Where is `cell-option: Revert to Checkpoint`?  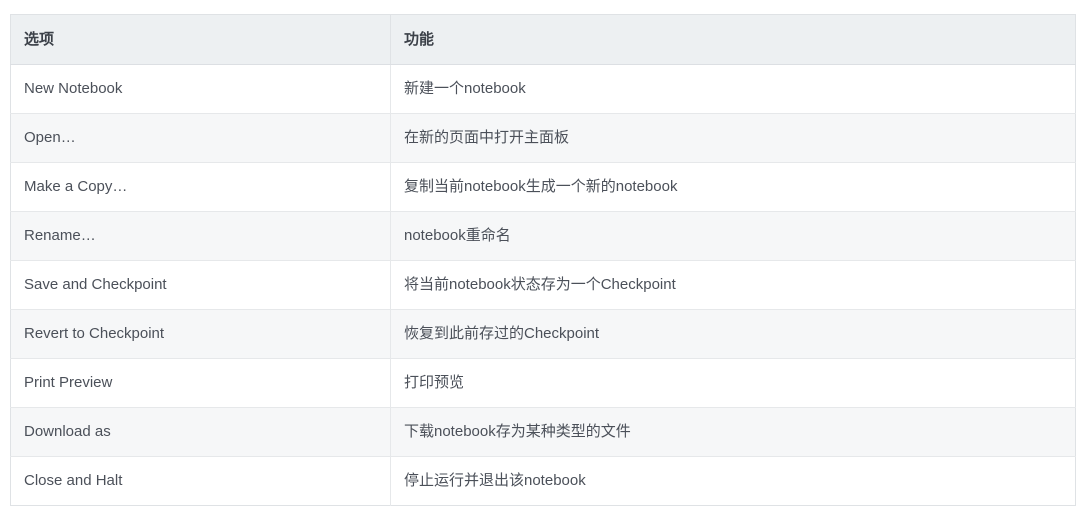
cell-option: Revert to Checkpoint is located at coordinates (200, 334).